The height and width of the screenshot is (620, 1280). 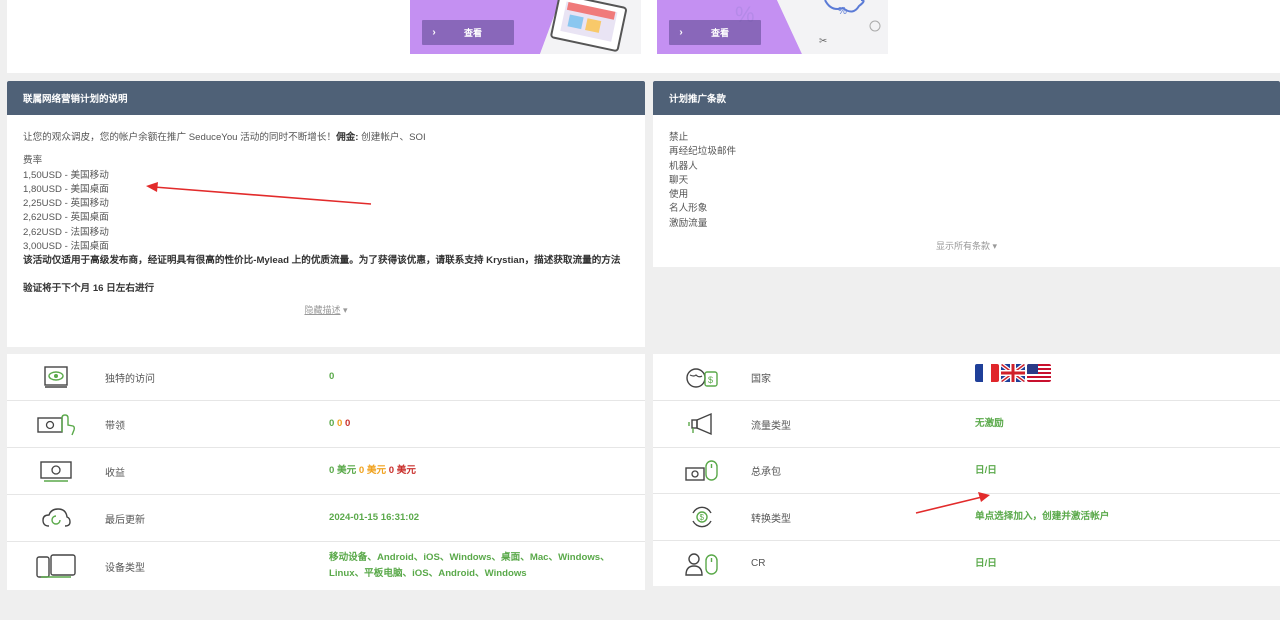 I want to click on flag-uk-icon, so click(x=1013, y=373).